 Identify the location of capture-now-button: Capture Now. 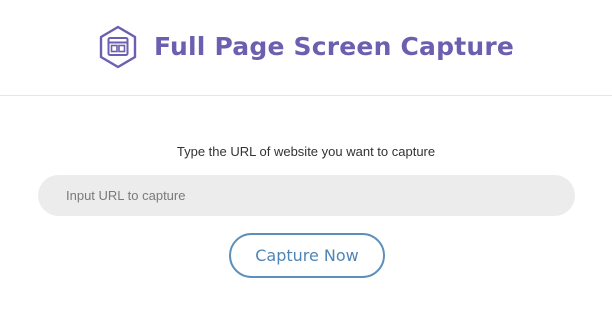
(307, 255).